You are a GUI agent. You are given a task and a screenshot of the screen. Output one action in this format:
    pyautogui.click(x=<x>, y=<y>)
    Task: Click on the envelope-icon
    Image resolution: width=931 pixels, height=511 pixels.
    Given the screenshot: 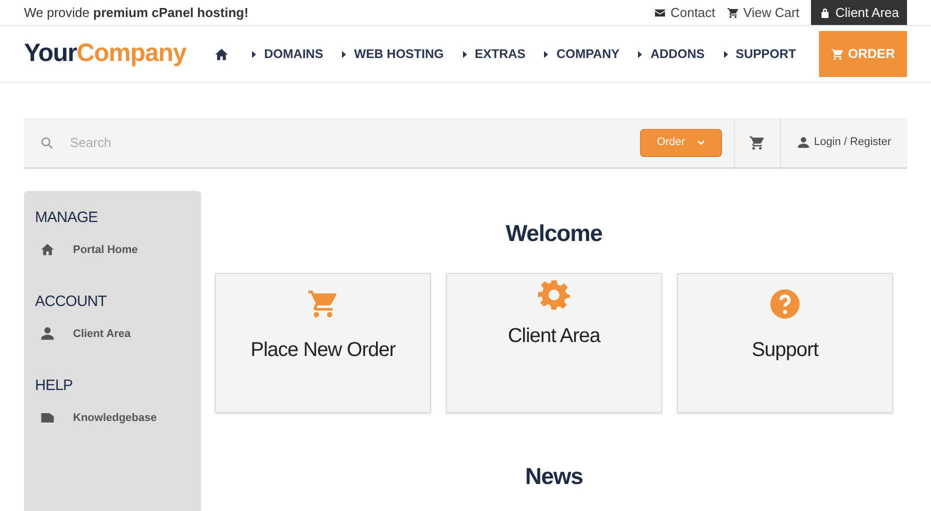 What is the action you would take?
    pyautogui.click(x=660, y=12)
    